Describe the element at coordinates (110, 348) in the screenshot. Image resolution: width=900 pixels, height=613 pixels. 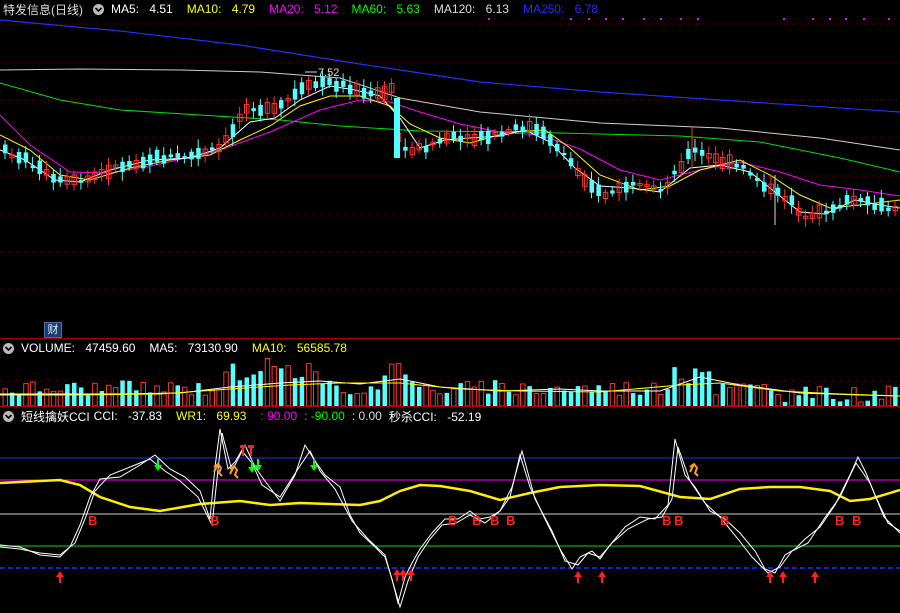
I see `volume-value: 47459.60` at that location.